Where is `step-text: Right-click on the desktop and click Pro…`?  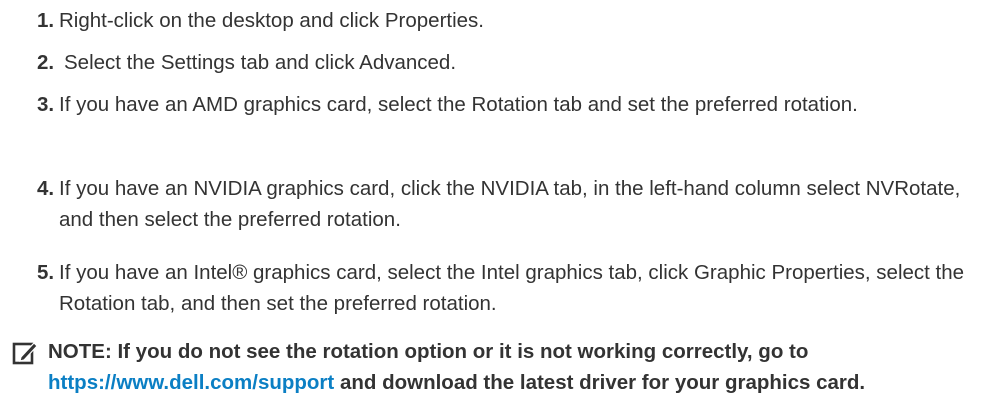 step-text: Right-click on the desktop and click Pro… is located at coordinates (272, 20).